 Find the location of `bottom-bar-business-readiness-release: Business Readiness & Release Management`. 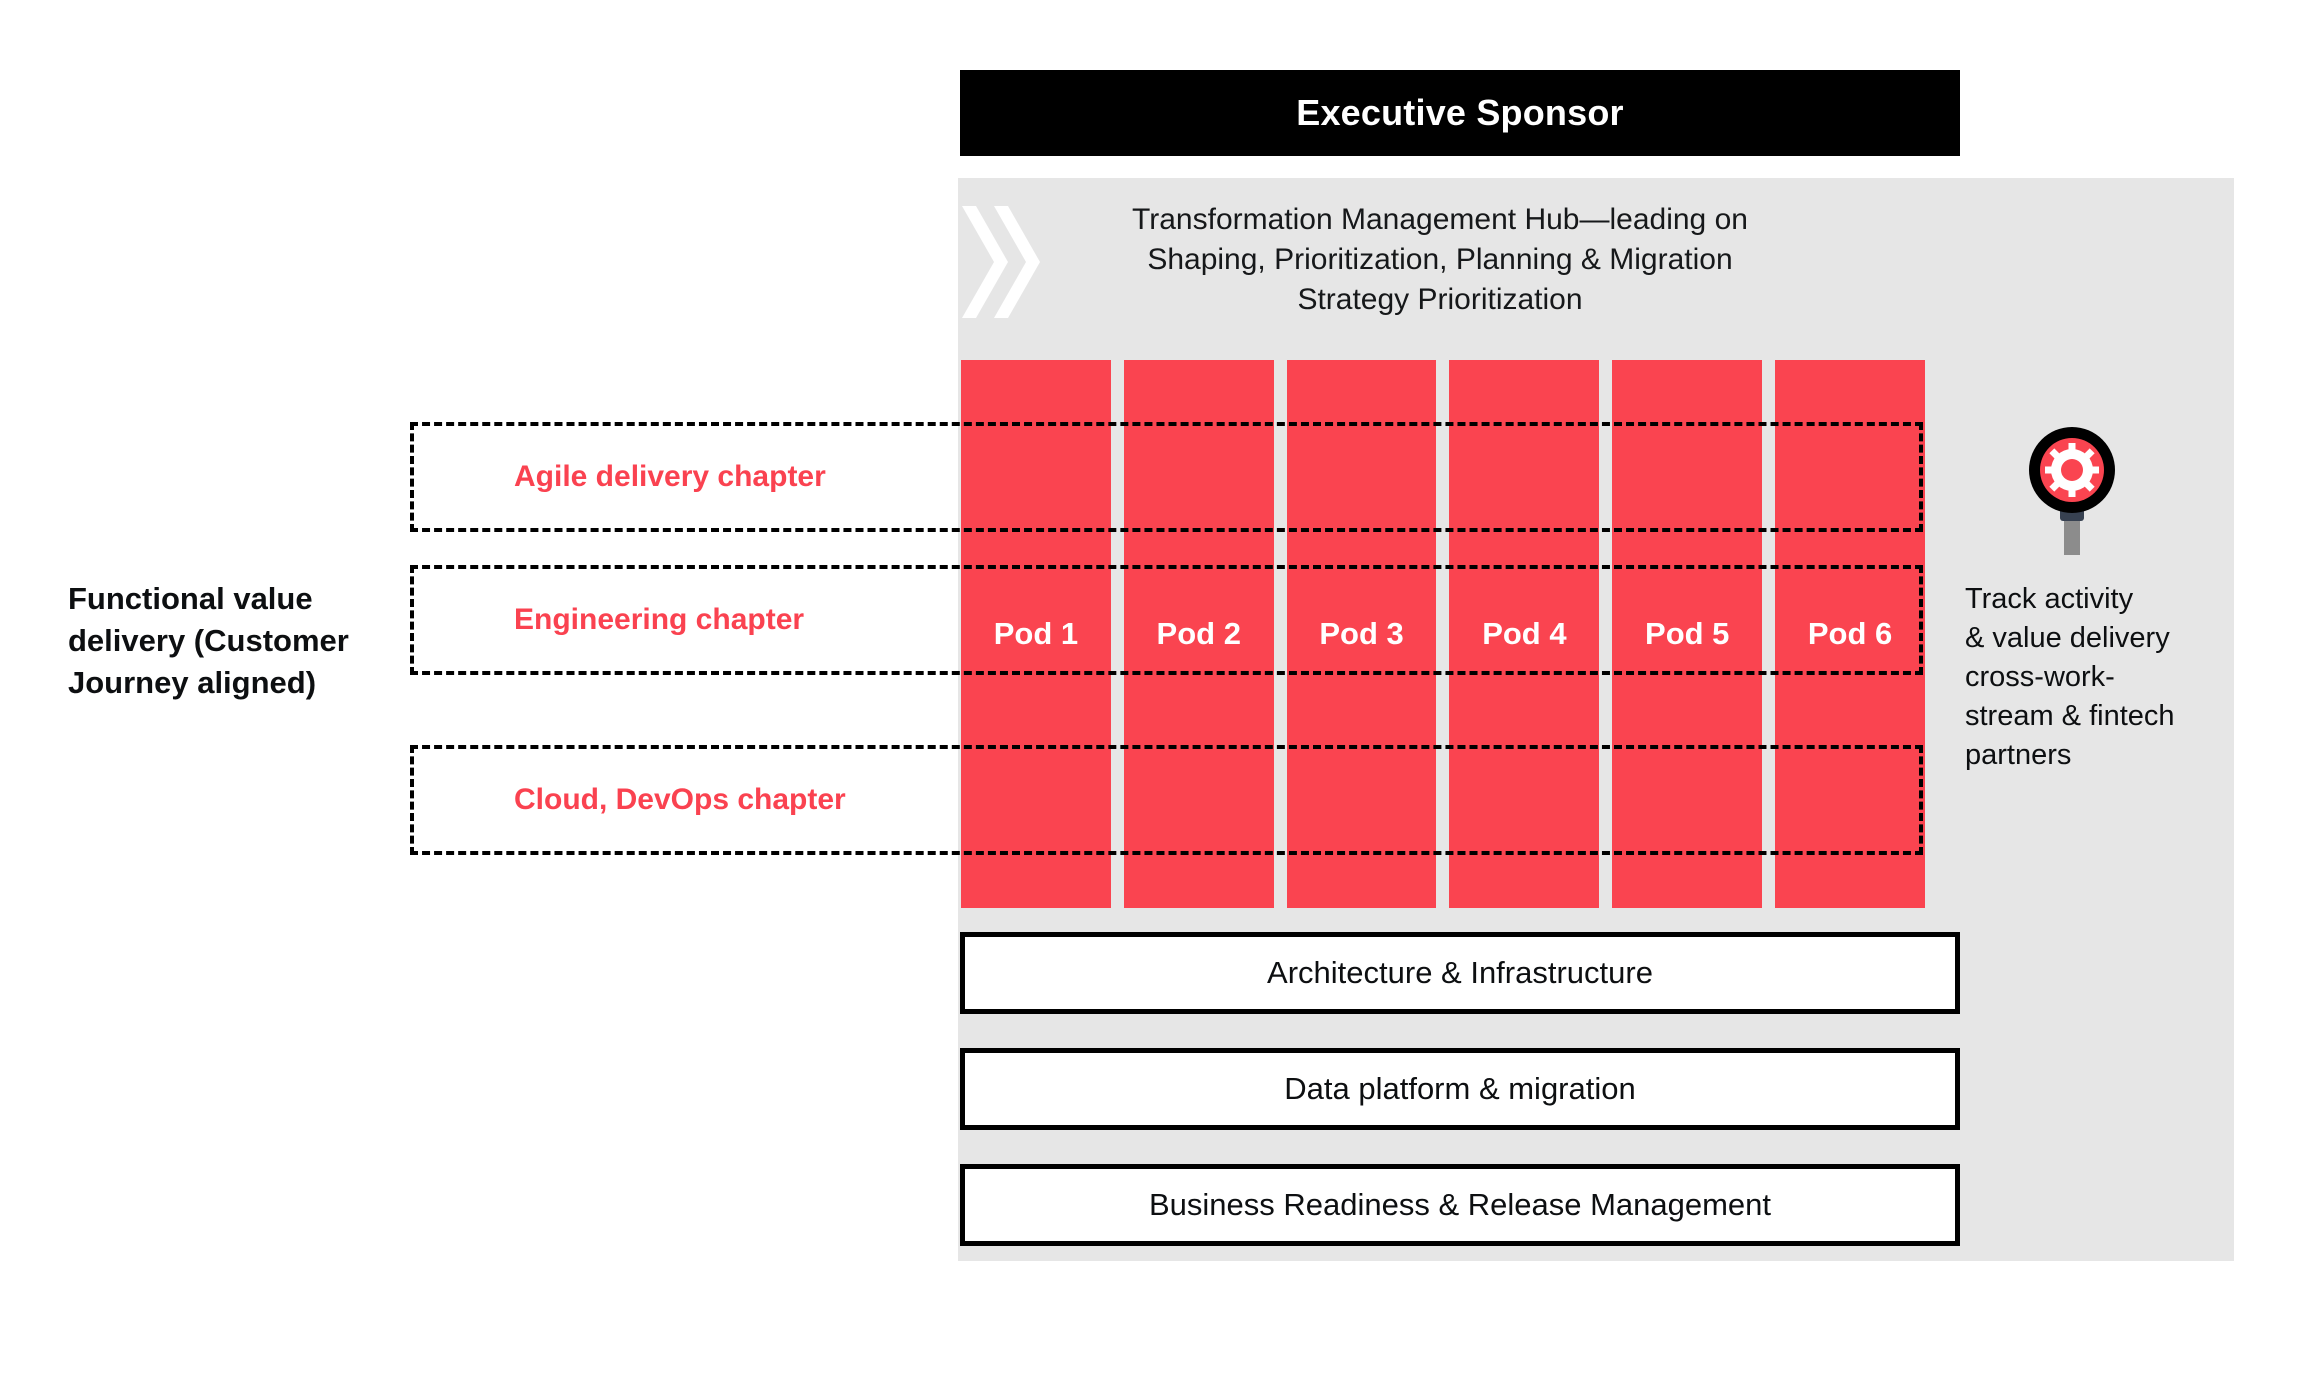

bottom-bar-business-readiness-release: Business Readiness & Release Management is located at coordinates (1460, 1205).